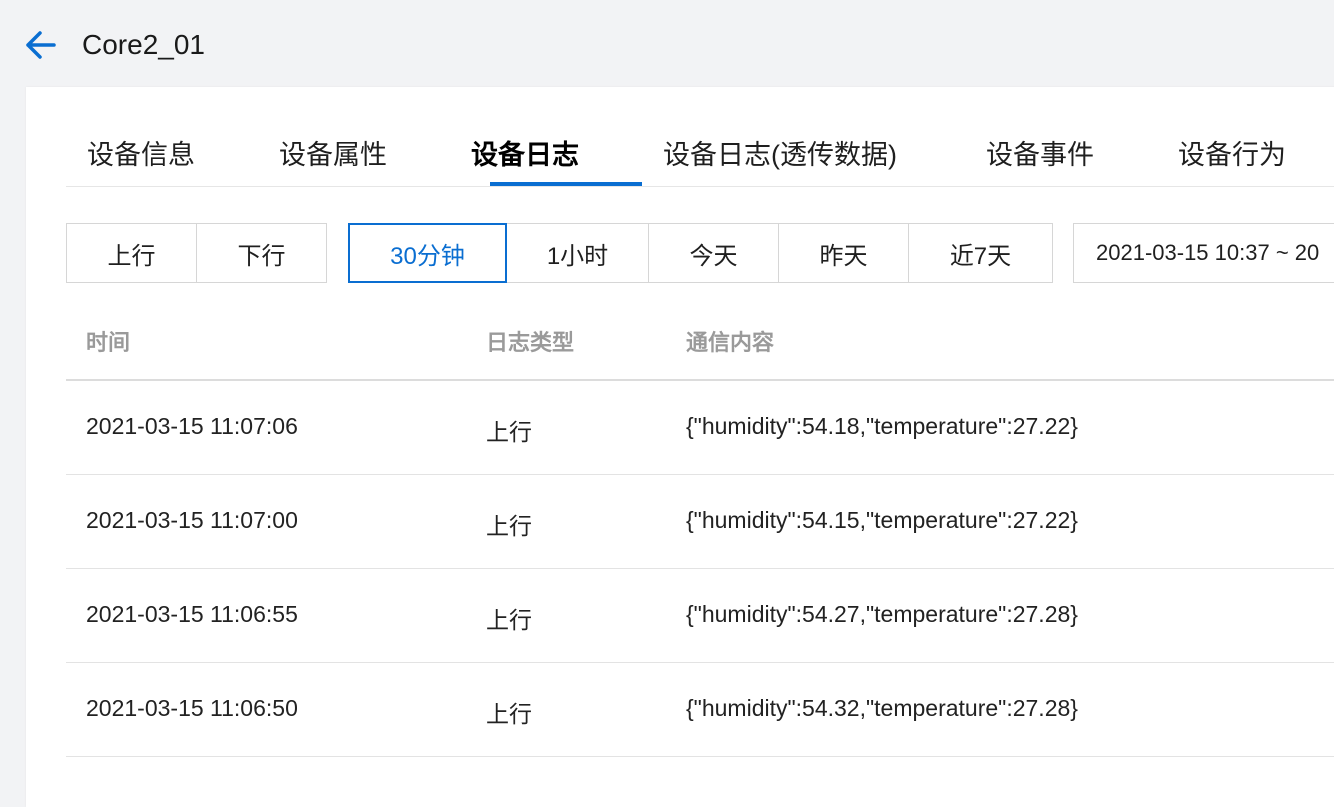 The width and height of the screenshot is (1334, 807). What do you see at coordinates (1040, 162) in the screenshot?
I see `tab-device-events: 设备事件` at bounding box center [1040, 162].